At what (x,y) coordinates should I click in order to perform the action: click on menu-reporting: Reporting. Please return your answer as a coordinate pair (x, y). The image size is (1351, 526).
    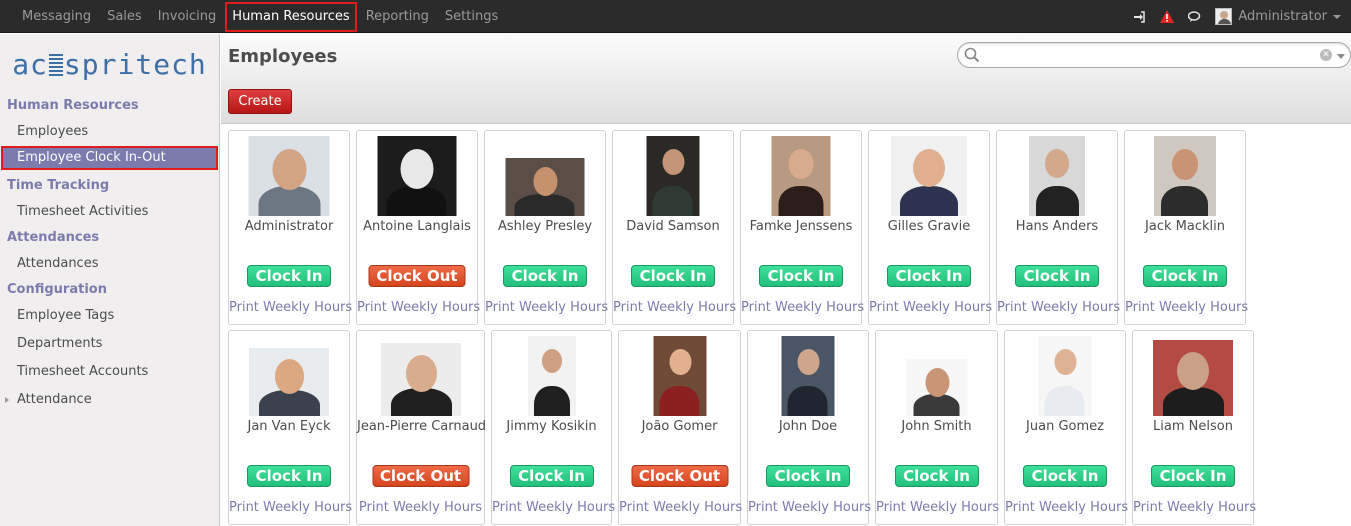
    Looking at the image, I should click on (397, 17).